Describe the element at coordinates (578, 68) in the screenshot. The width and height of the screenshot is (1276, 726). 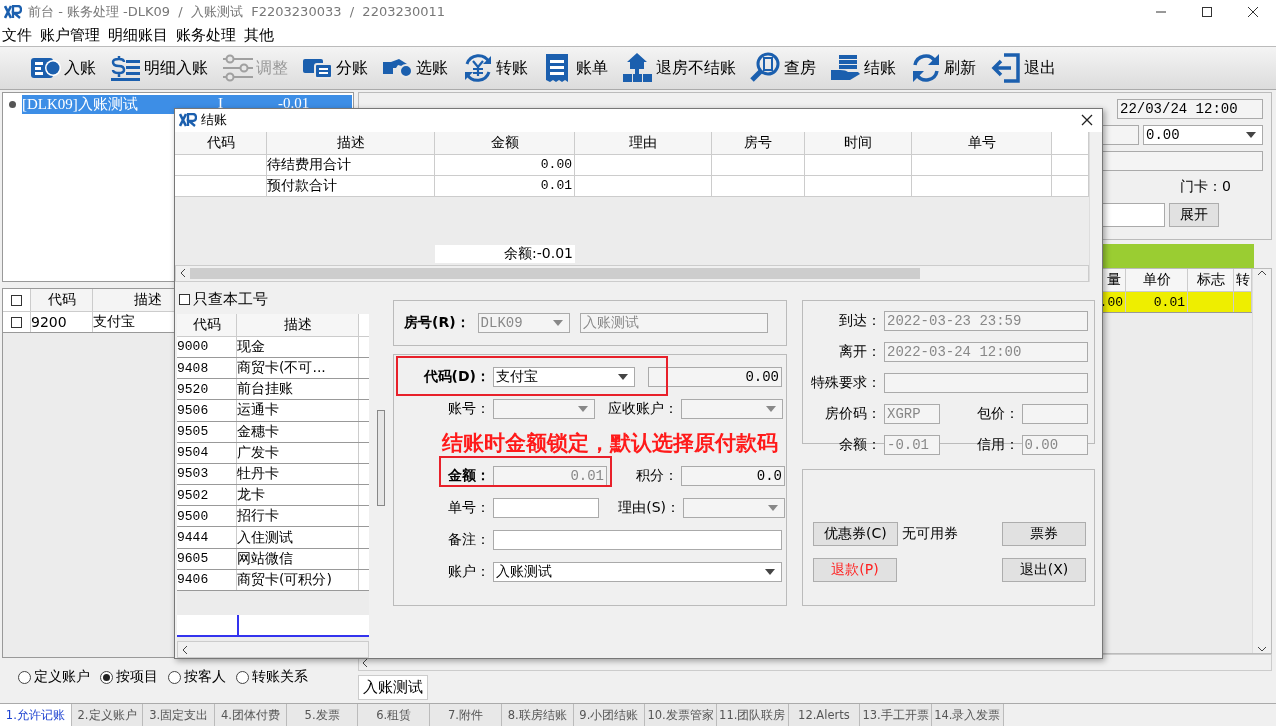
I see `toolbar-button: 账单` at that location.